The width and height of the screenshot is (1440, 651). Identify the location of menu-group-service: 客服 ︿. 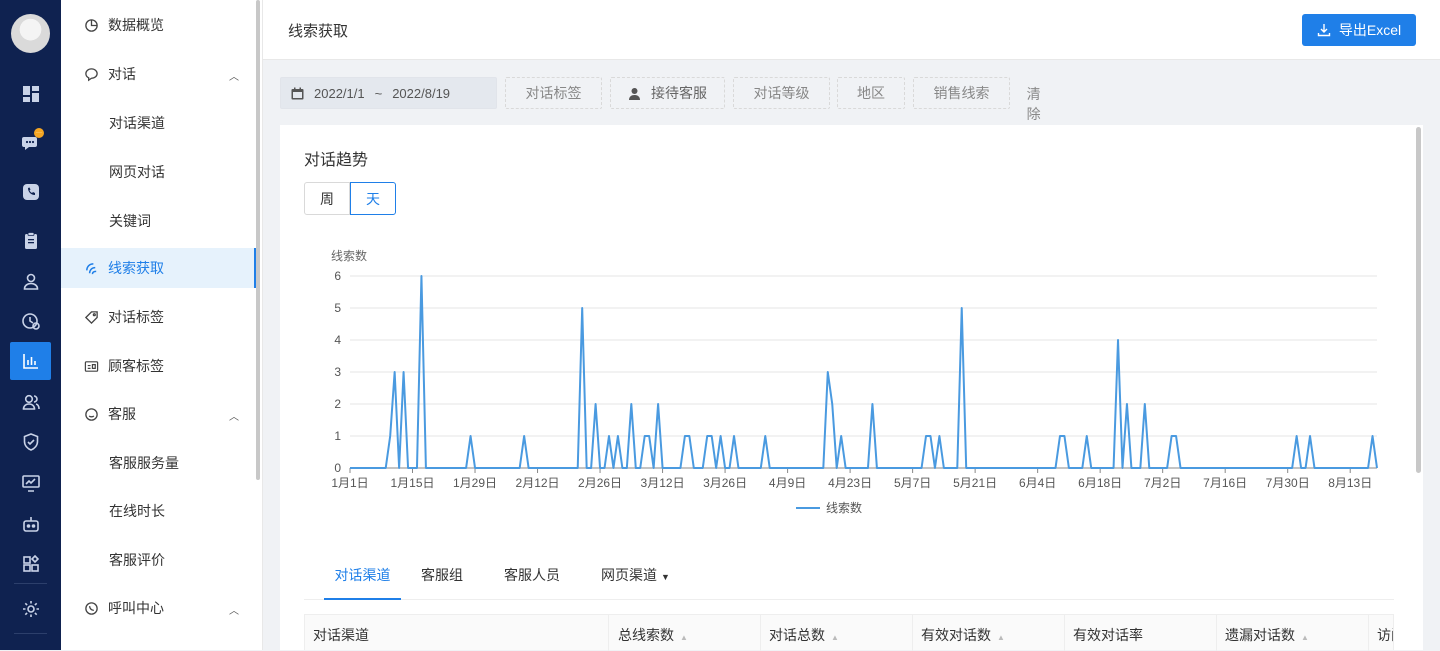
(159, 414).